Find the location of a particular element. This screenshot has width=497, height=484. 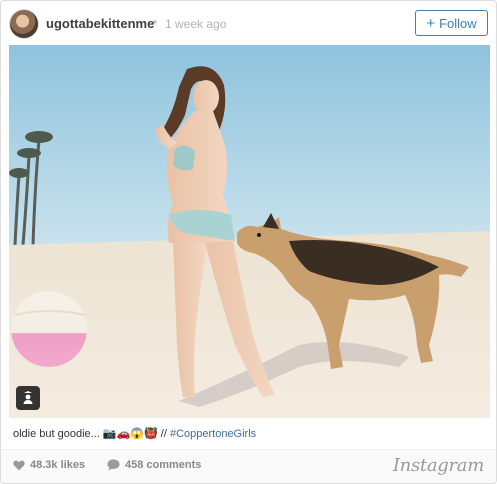

follow-button: + Follow is located at coordinates (451, 23).